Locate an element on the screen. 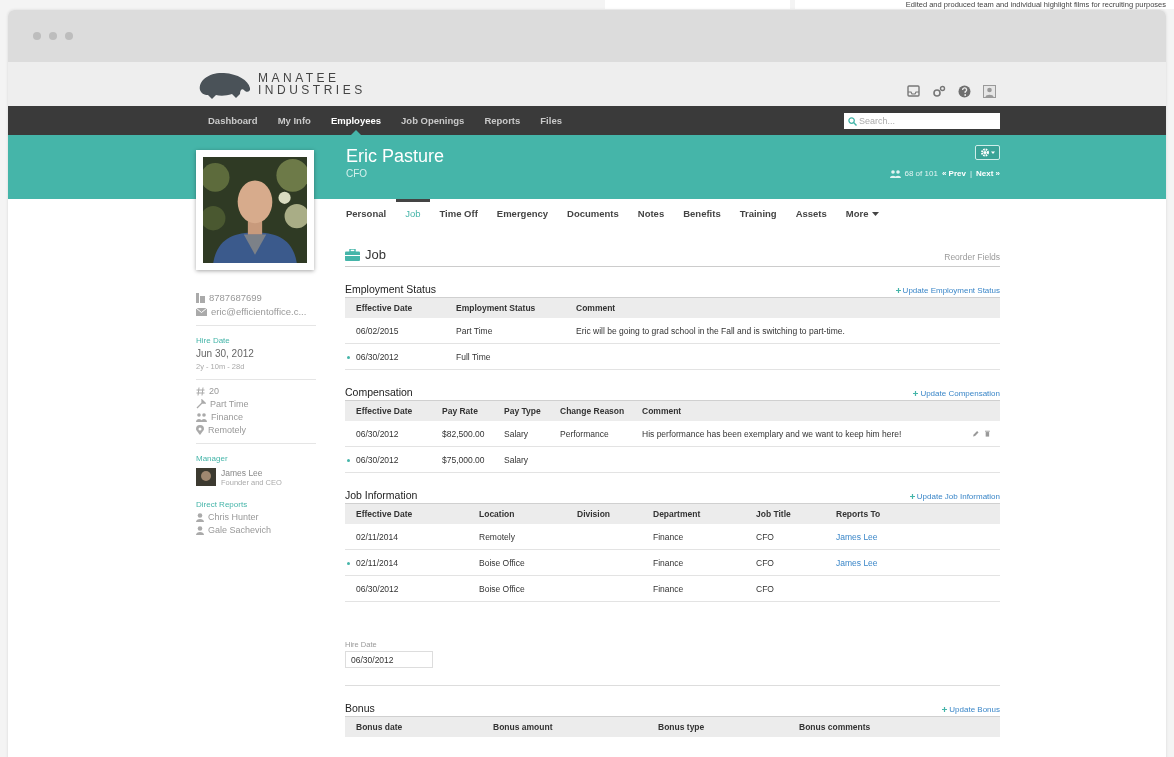 This screenshot has height=757, width=1174. tab: More is located at coordinates (862, 214).